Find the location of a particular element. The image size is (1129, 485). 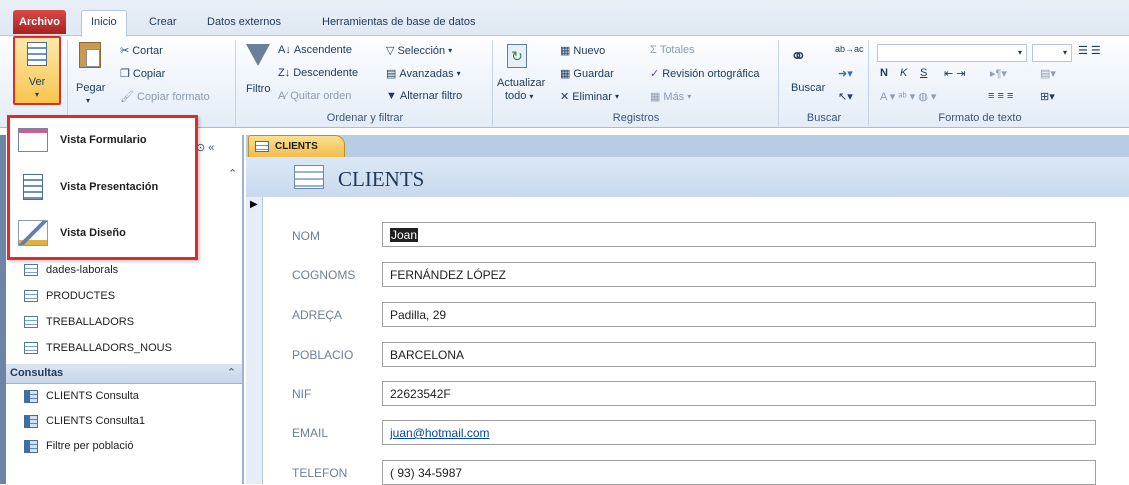

sigma-icon: Σ is located at coordinates (653, 50).